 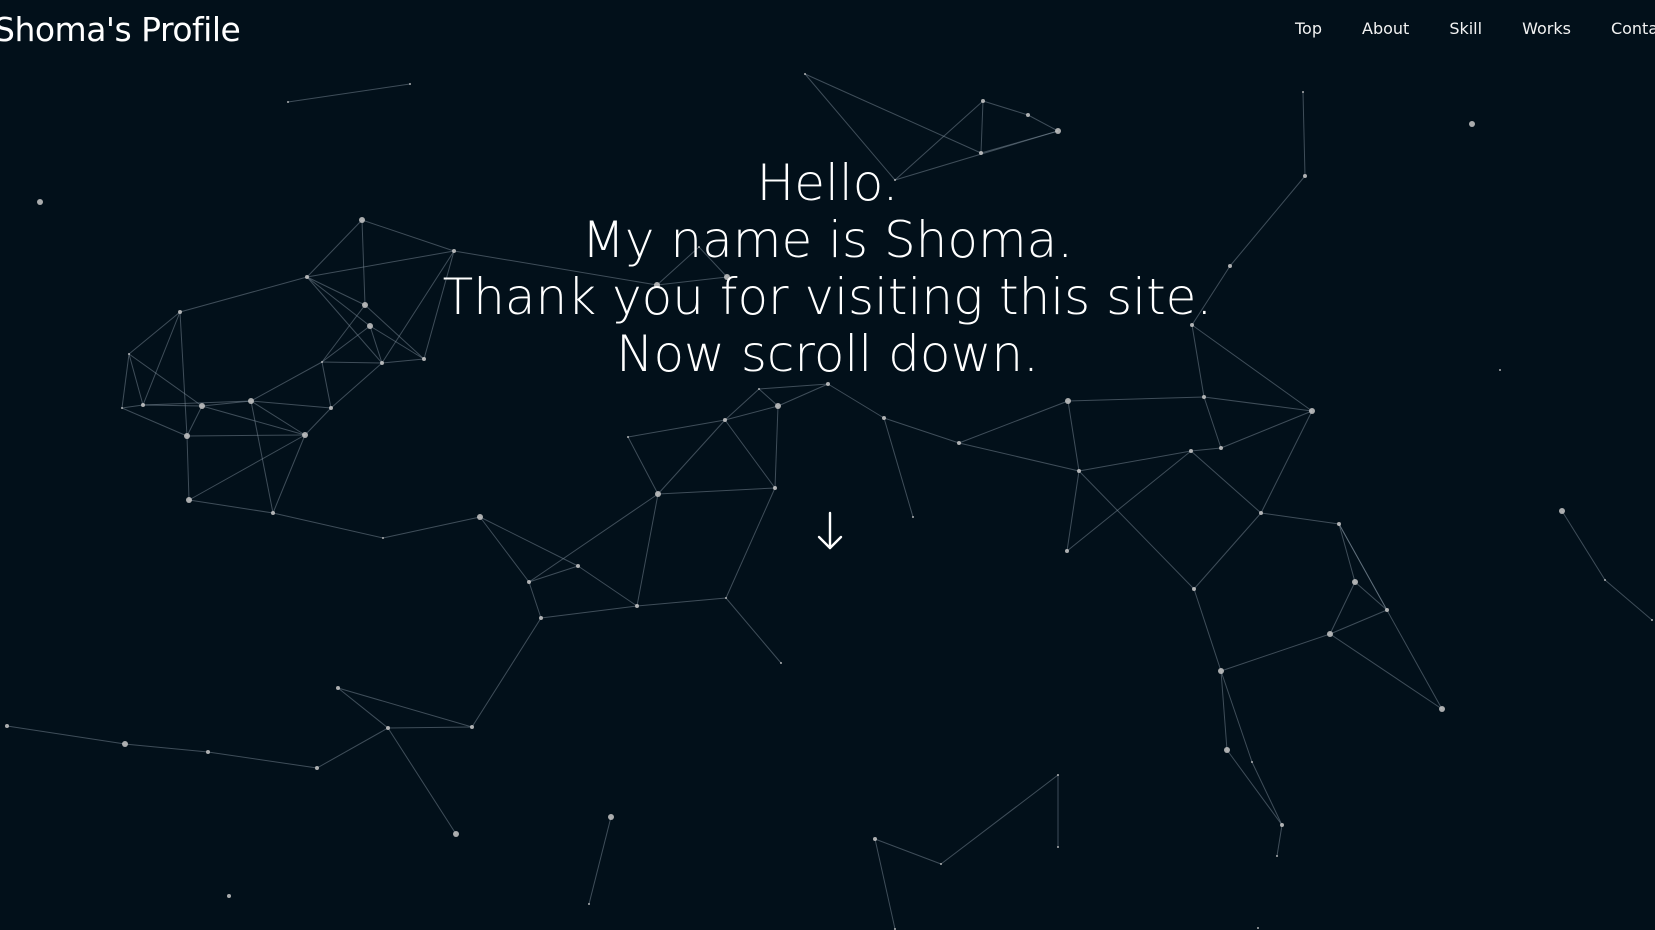 What do you see at coordinates (1546, 28) in the screenshot?
I see `nav-item-works: Works` at bounding box center [1546, 28].